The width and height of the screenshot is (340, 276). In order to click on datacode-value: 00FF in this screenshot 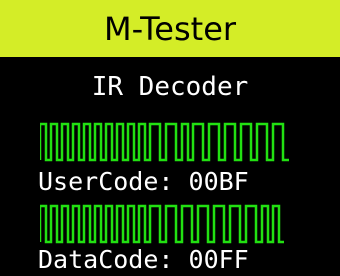, I will do `click(218, 259)`.